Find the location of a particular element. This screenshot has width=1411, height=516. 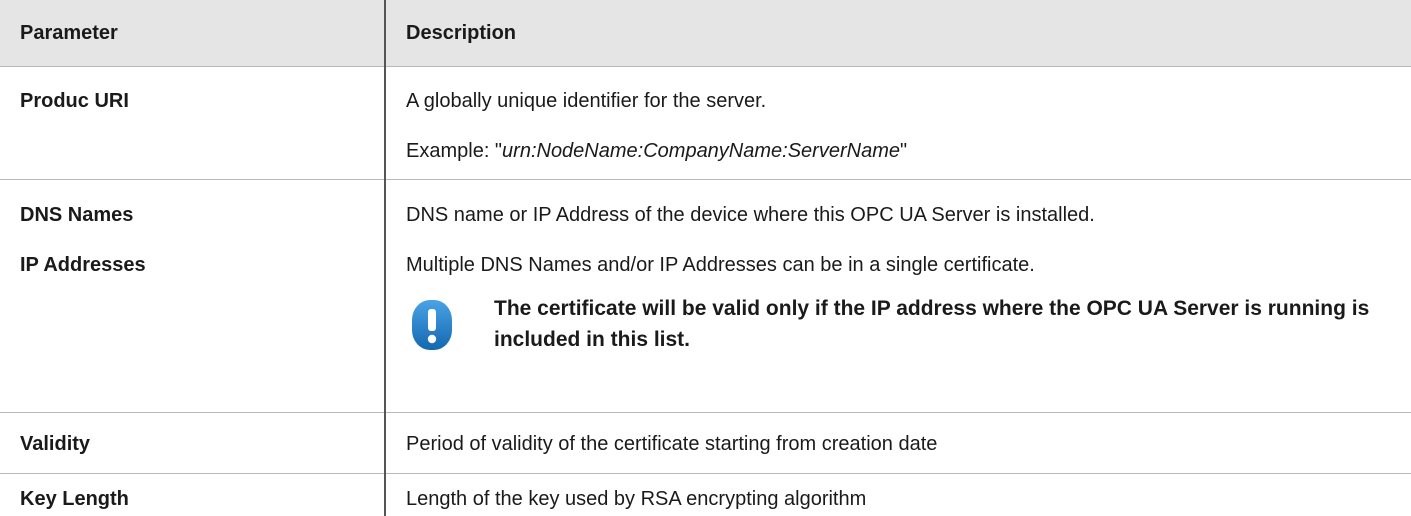

param-cell: DNS Names IP Addresses is located at coordinates (192, 296).